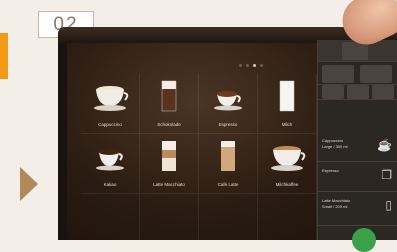 The width and height of the screenshot is (397, 252). Describe the element at coordinates (357, 177) in the screenshot. I see `recent-item: Espresso ❐` at that location.